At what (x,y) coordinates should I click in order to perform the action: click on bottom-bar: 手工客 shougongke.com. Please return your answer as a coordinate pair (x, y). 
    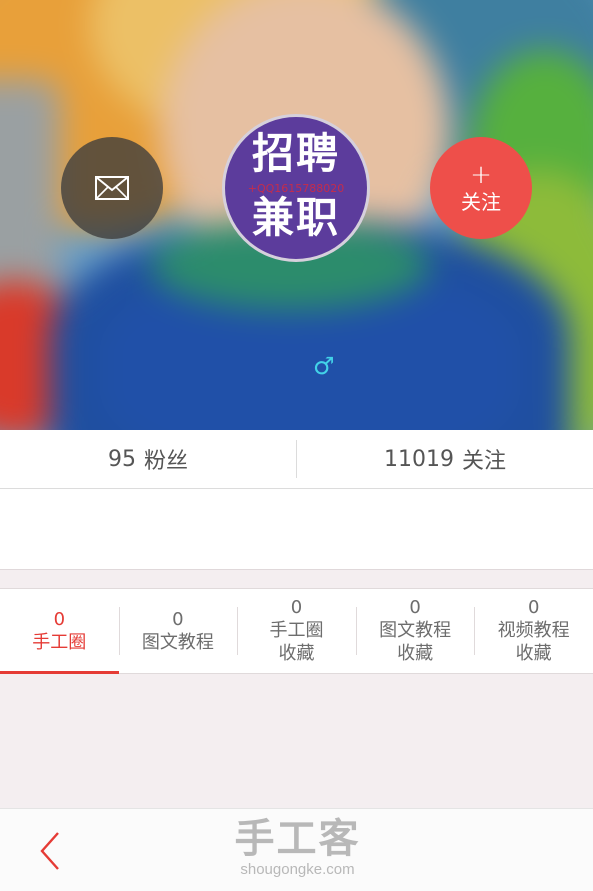
    Looking at the image, I should click on (296, 849).